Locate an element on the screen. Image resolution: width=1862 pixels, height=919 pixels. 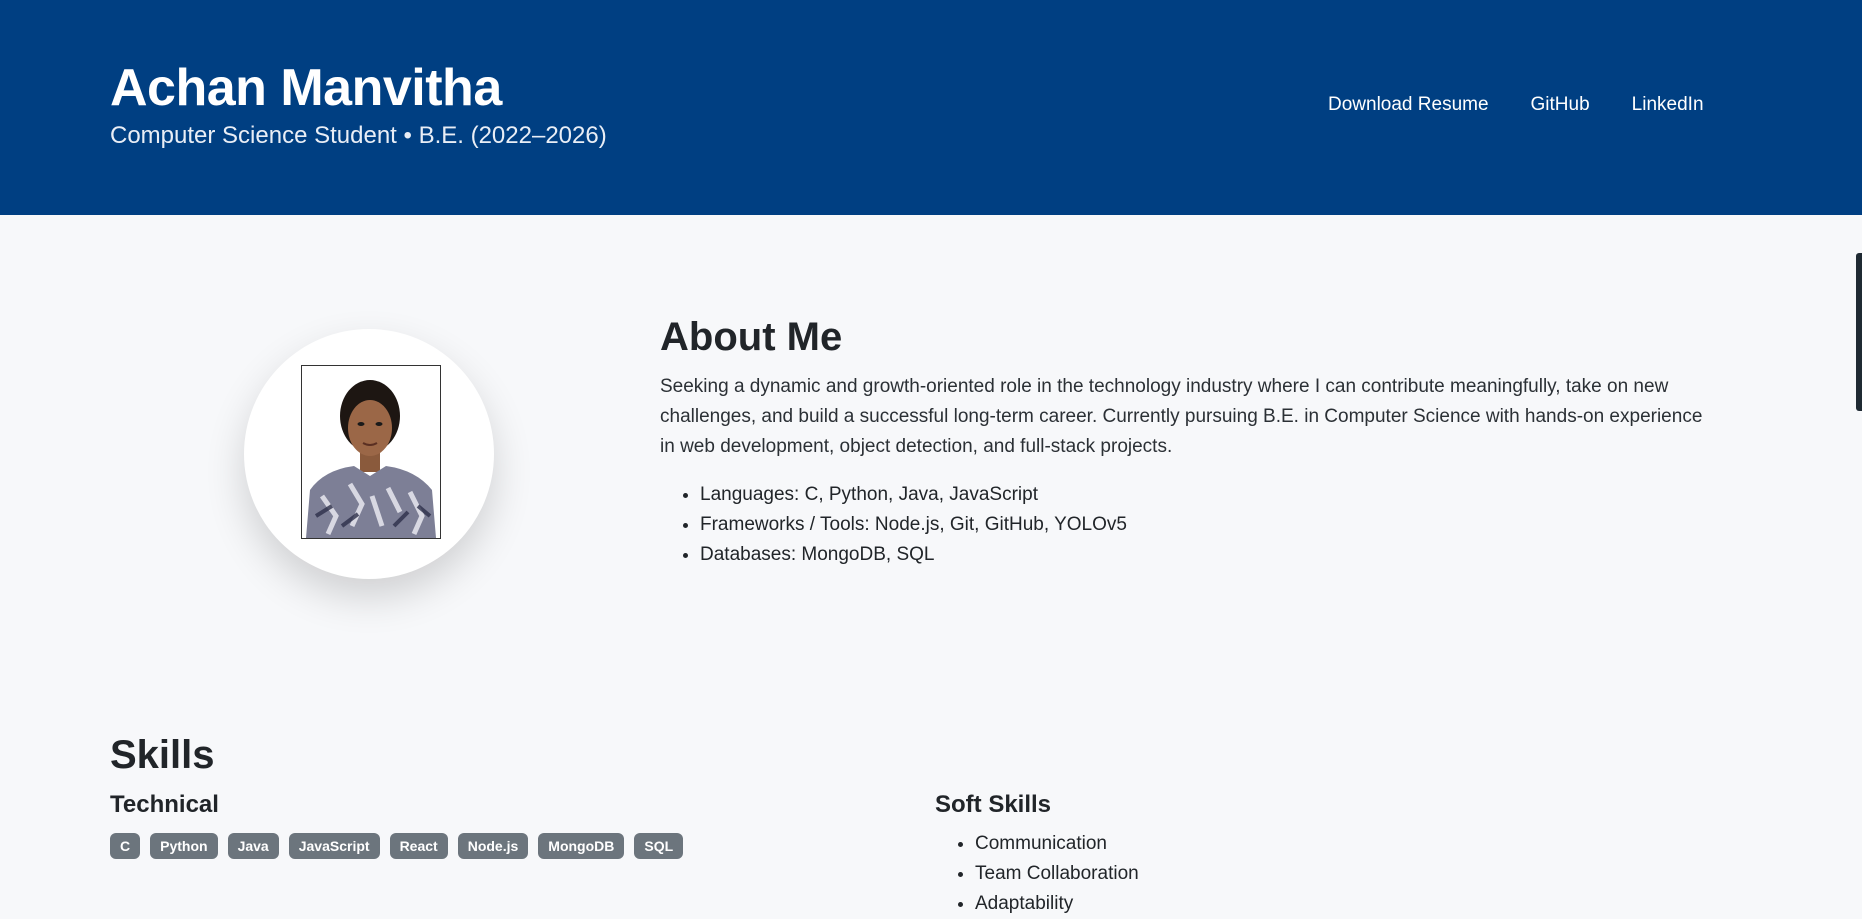
header-nav: Download Resume GitHub LinkedIn is located at coordinates (1516, 105).